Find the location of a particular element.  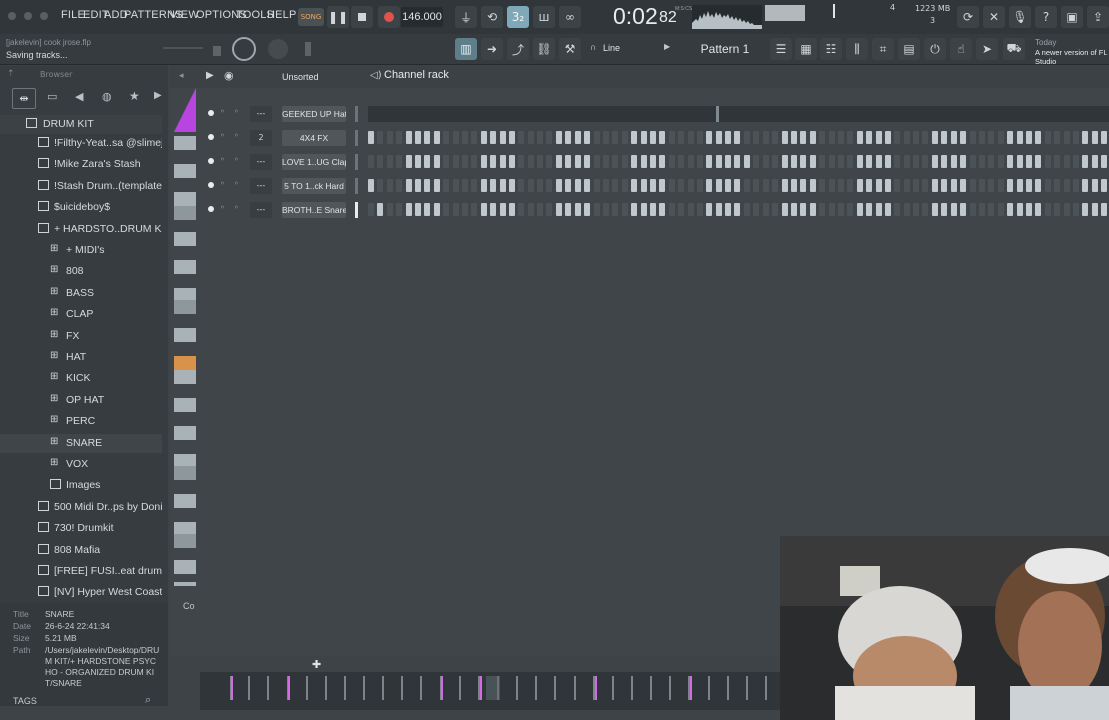

playhead-plus-icon: ✚ is located at coordinates (316, 664).